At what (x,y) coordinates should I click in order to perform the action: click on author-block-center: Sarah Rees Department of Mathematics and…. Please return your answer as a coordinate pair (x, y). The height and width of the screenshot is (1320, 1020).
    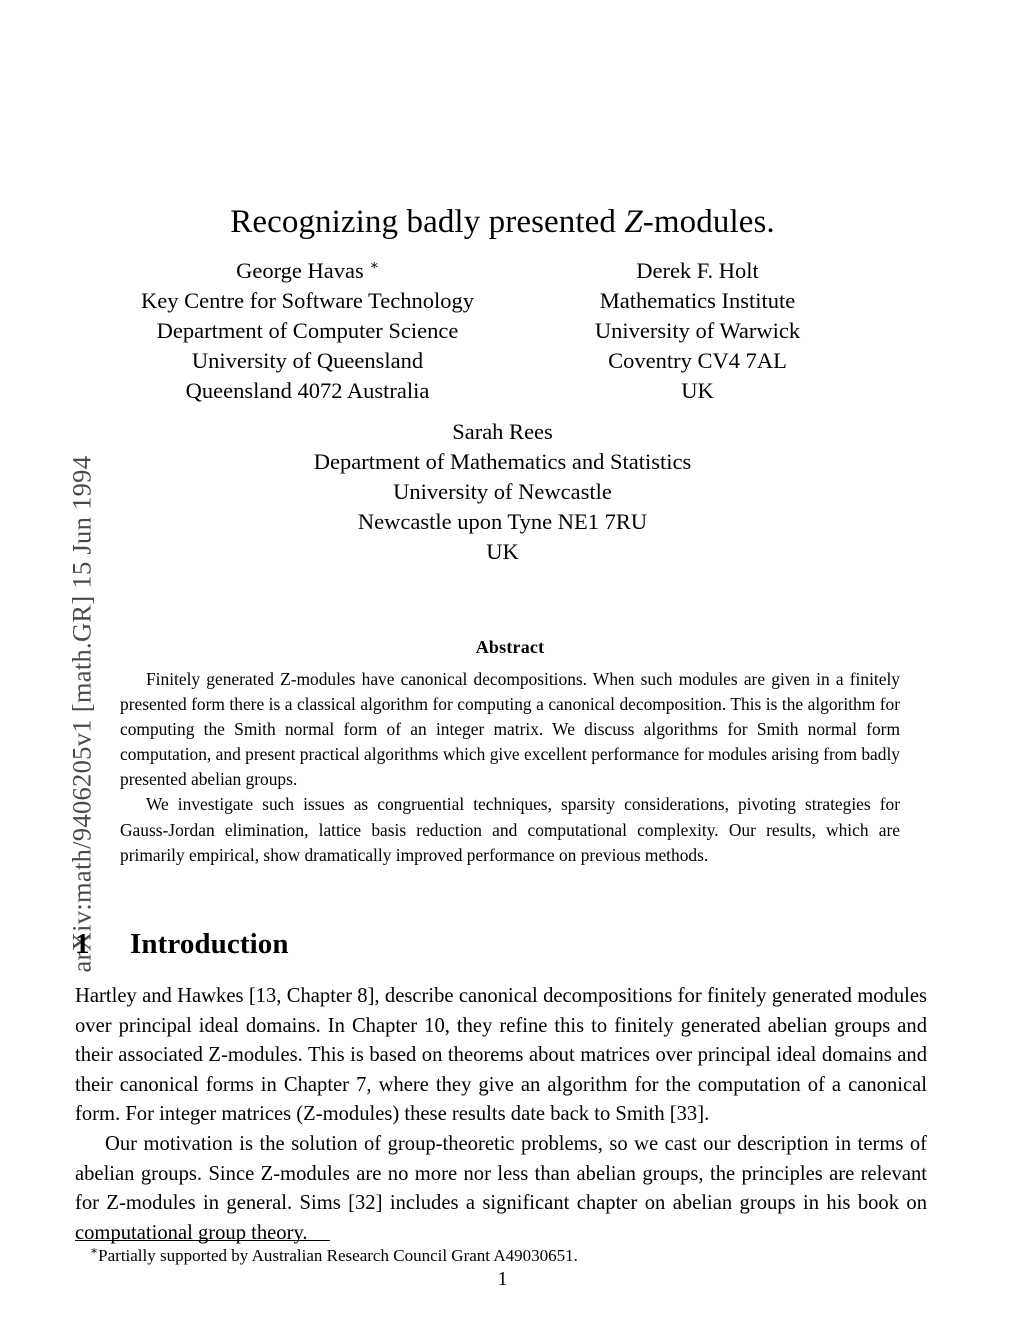
    Looking at the image, I should click on (502, 492).